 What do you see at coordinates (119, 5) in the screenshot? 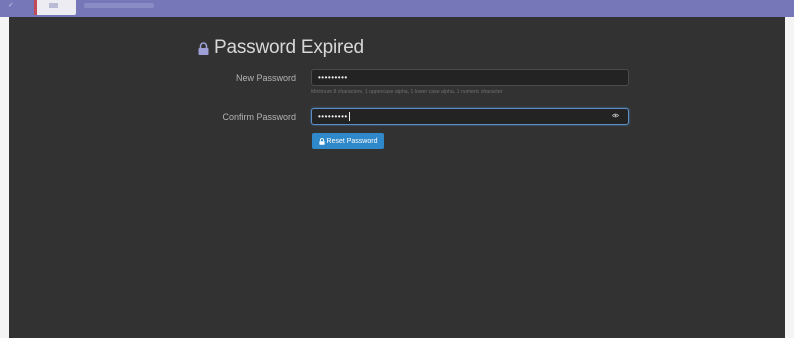
I see `tab-title-blurred` at bounding box center [119, 5].